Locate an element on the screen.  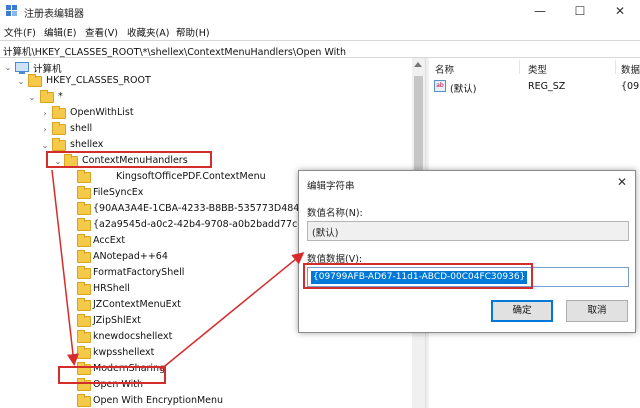
tree-label: AccExt is located at coordinates (109, 240).